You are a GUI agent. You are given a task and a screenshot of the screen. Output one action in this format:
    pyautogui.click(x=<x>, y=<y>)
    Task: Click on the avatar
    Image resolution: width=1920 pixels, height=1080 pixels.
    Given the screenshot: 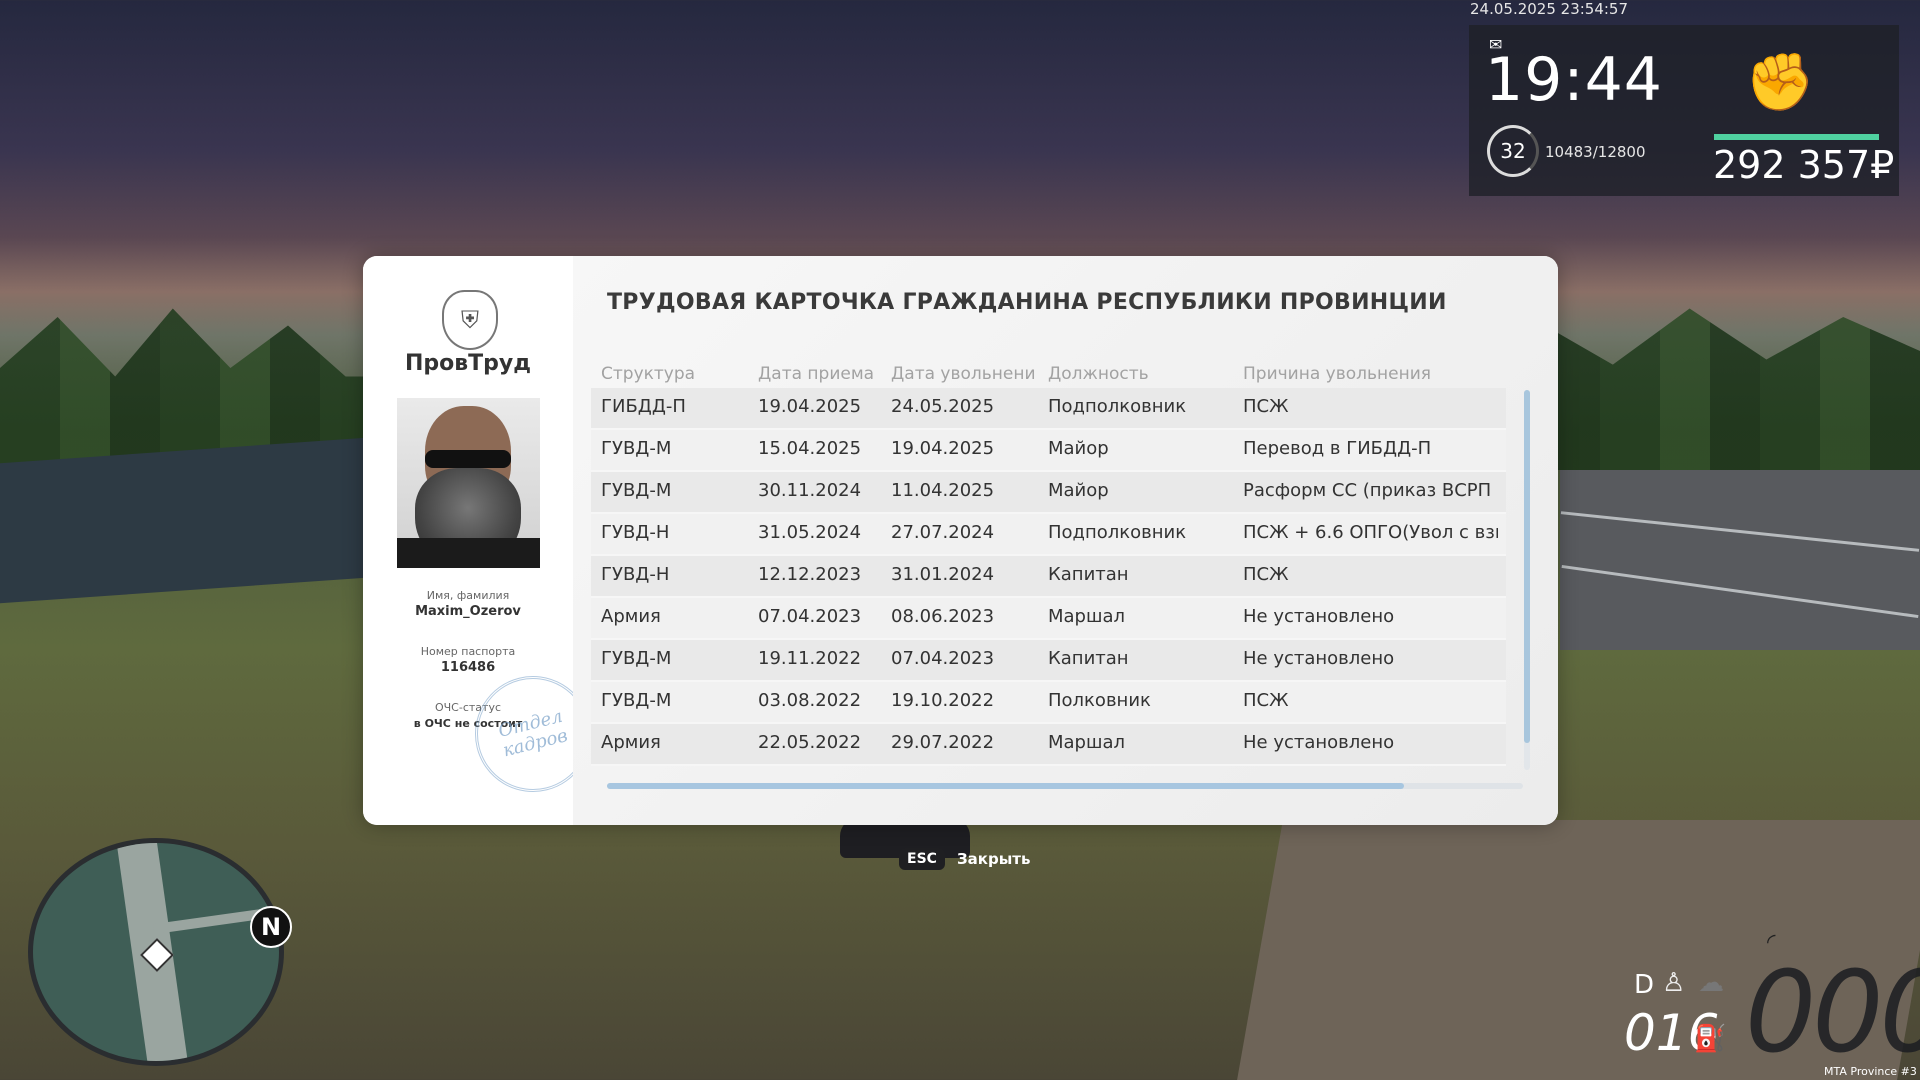 What is the action you would take?
    pyautogui.click(x=468, y=483)
    